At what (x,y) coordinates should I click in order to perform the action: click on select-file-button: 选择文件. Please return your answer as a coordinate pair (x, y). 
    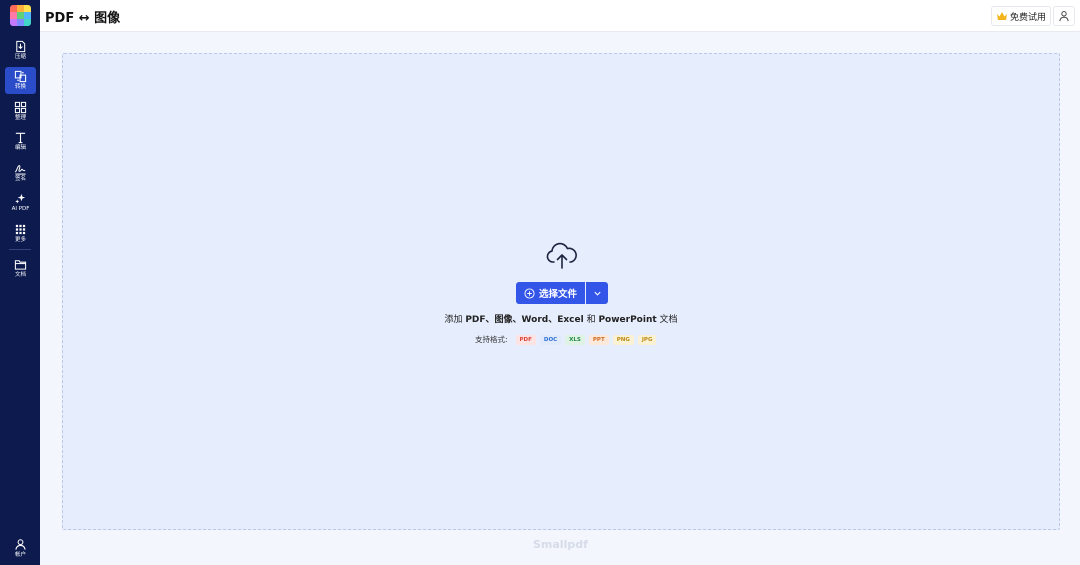
    Looking at the image, I should click on (550, 293).